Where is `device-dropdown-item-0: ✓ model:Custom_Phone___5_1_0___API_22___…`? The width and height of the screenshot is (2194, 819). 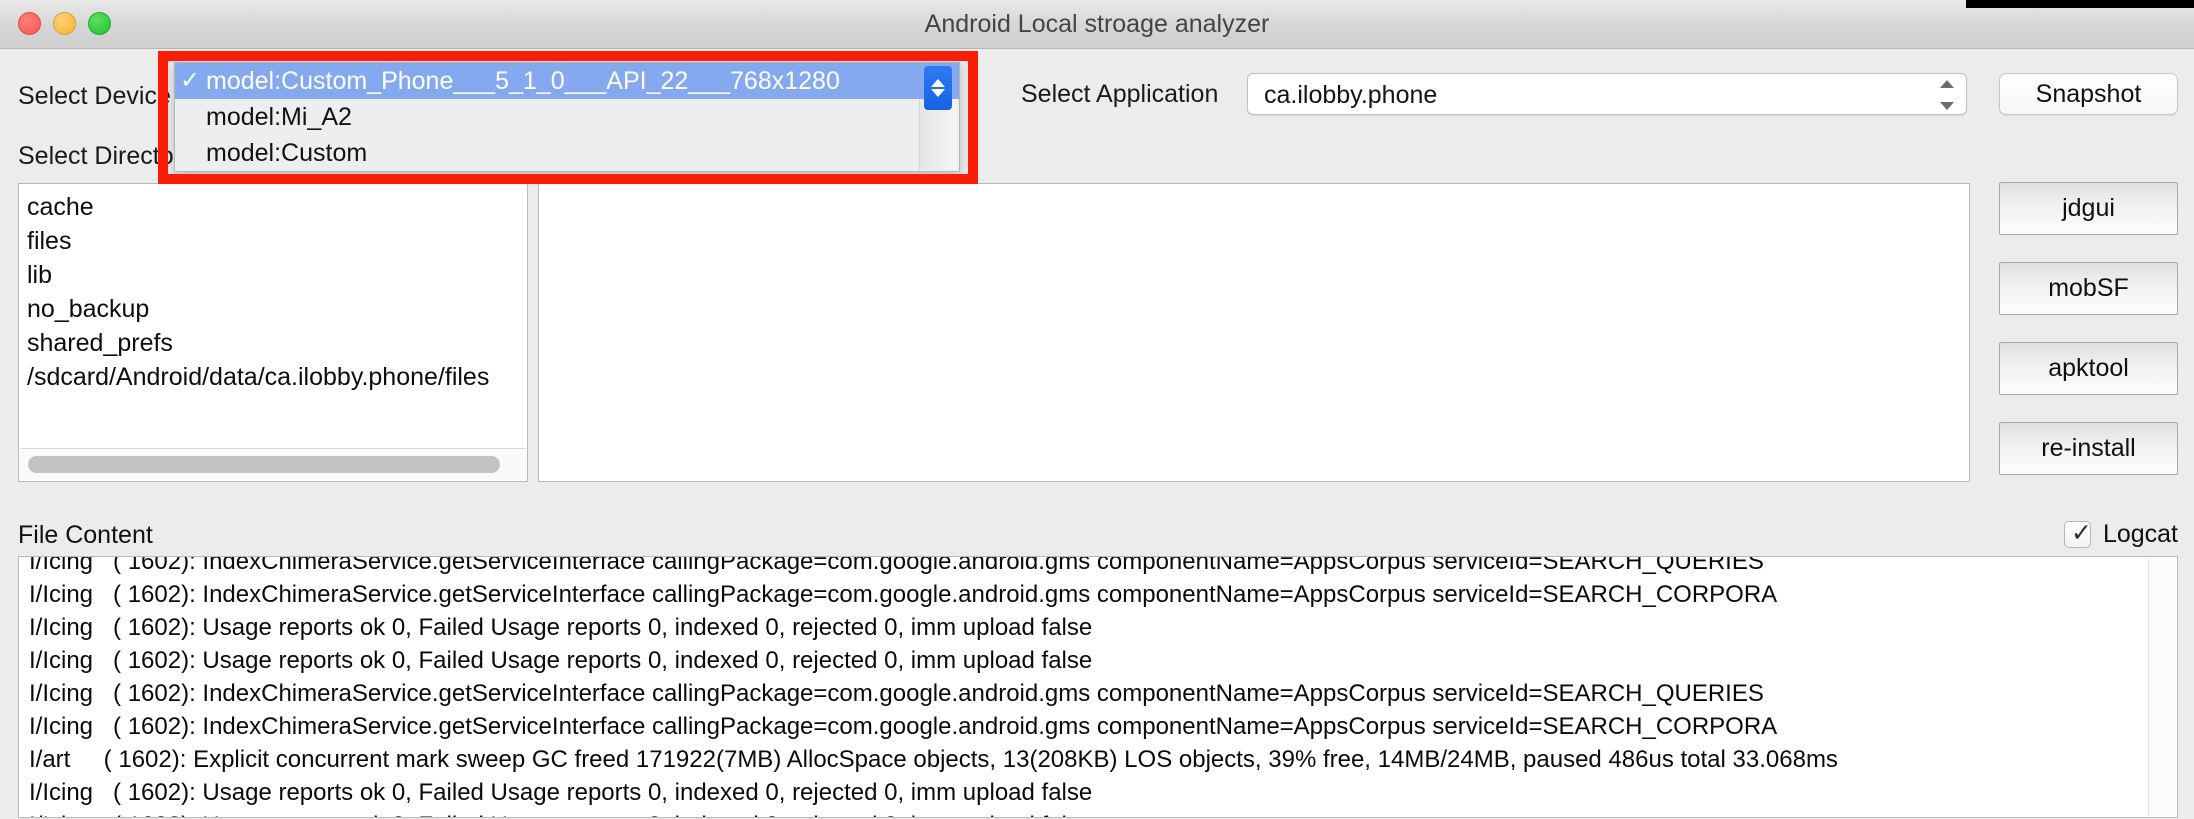
device-dropdown-item-0: ✓ model:Custom_Phone___5_1_0___API_22___… is located at coordinates (567, 81).